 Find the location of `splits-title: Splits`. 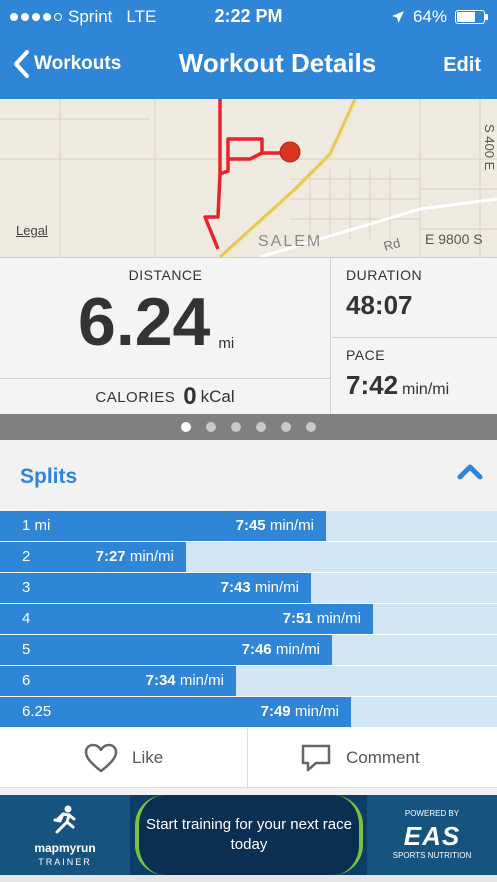

splits-title: Splits is located at coordinates (49, 476).